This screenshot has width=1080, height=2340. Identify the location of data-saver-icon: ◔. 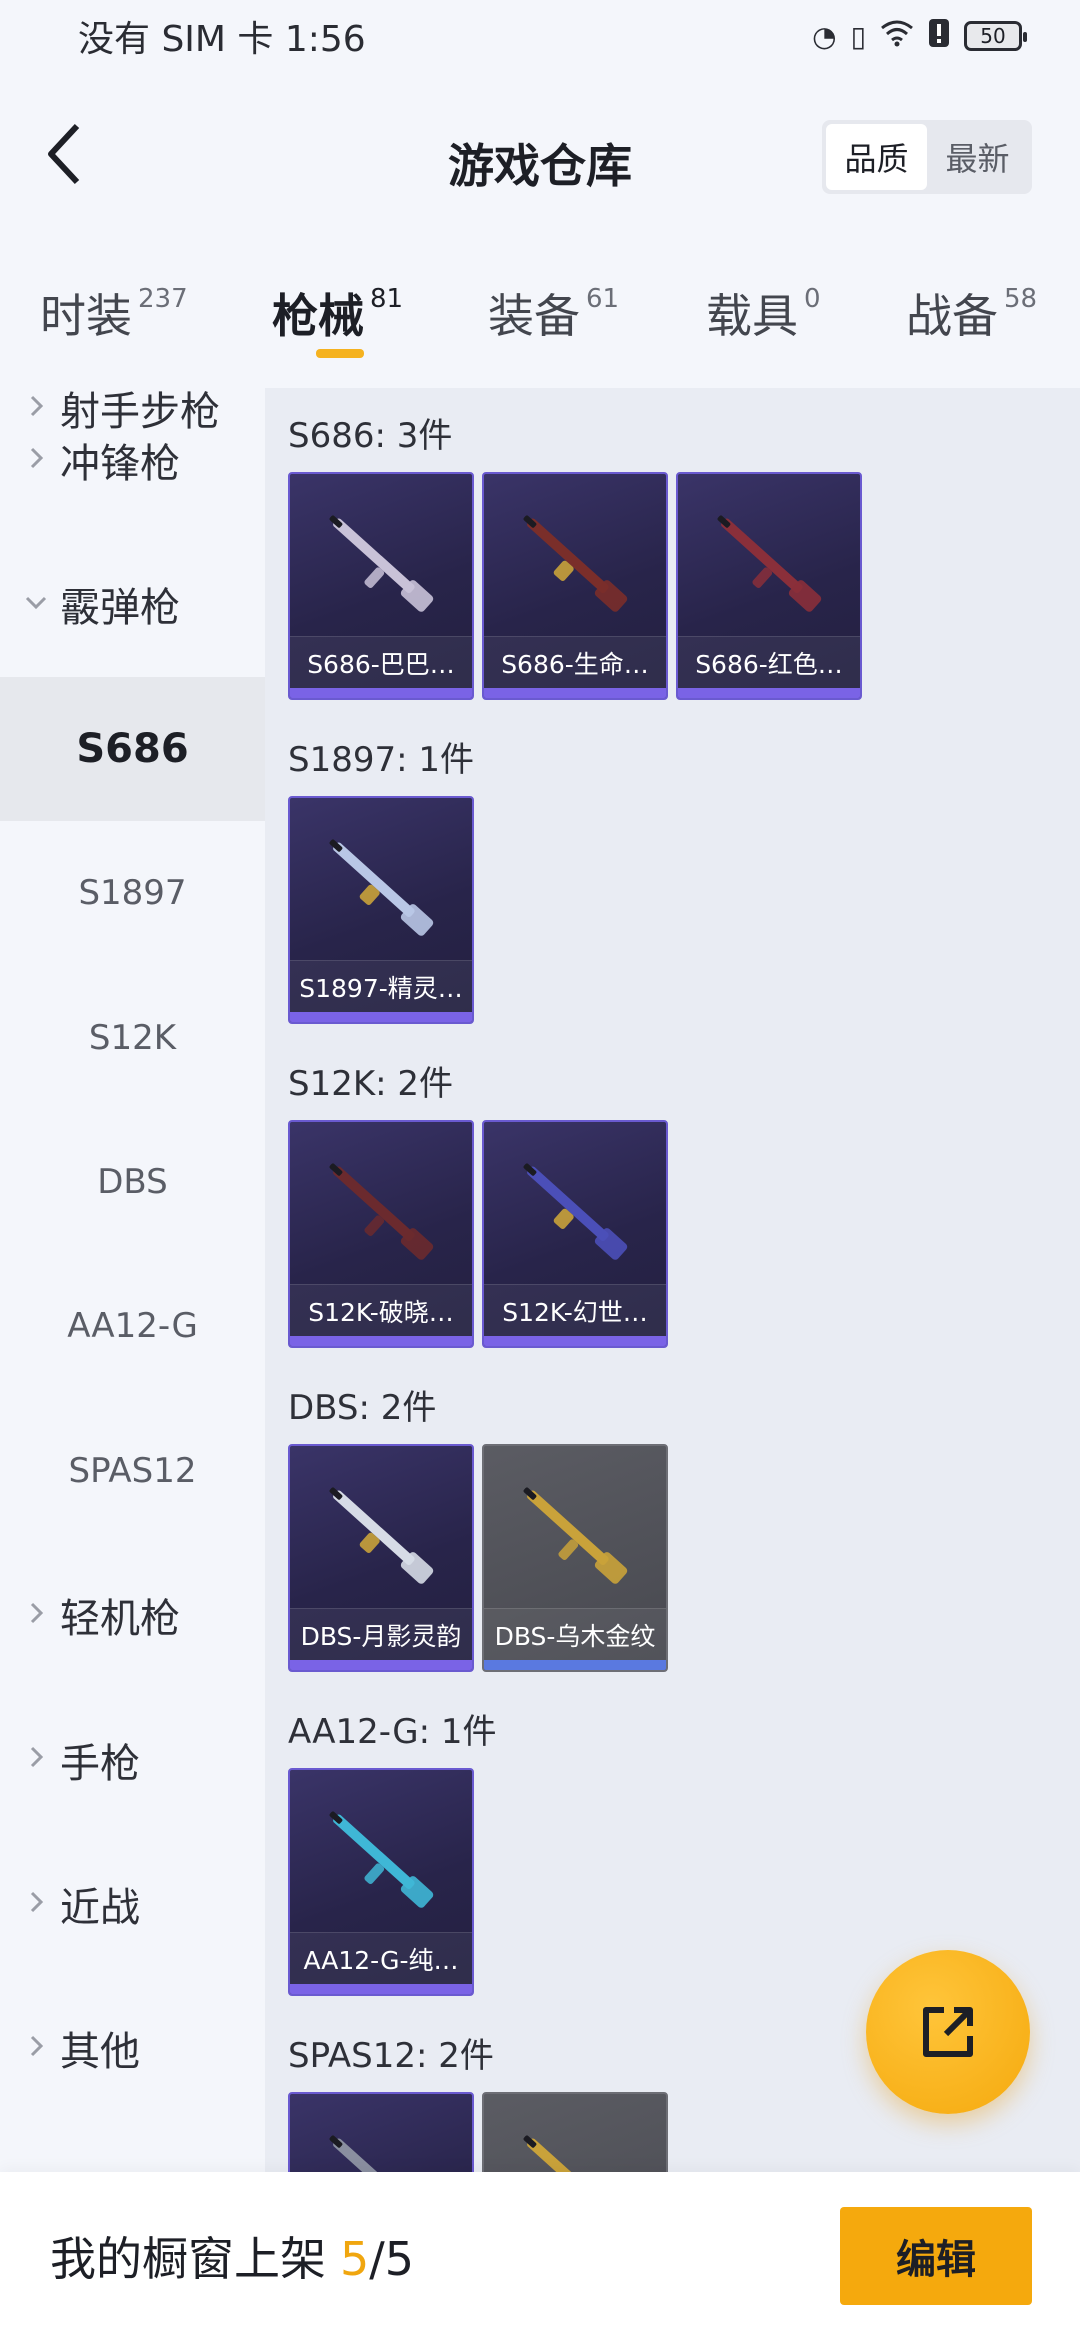
(824, 36).